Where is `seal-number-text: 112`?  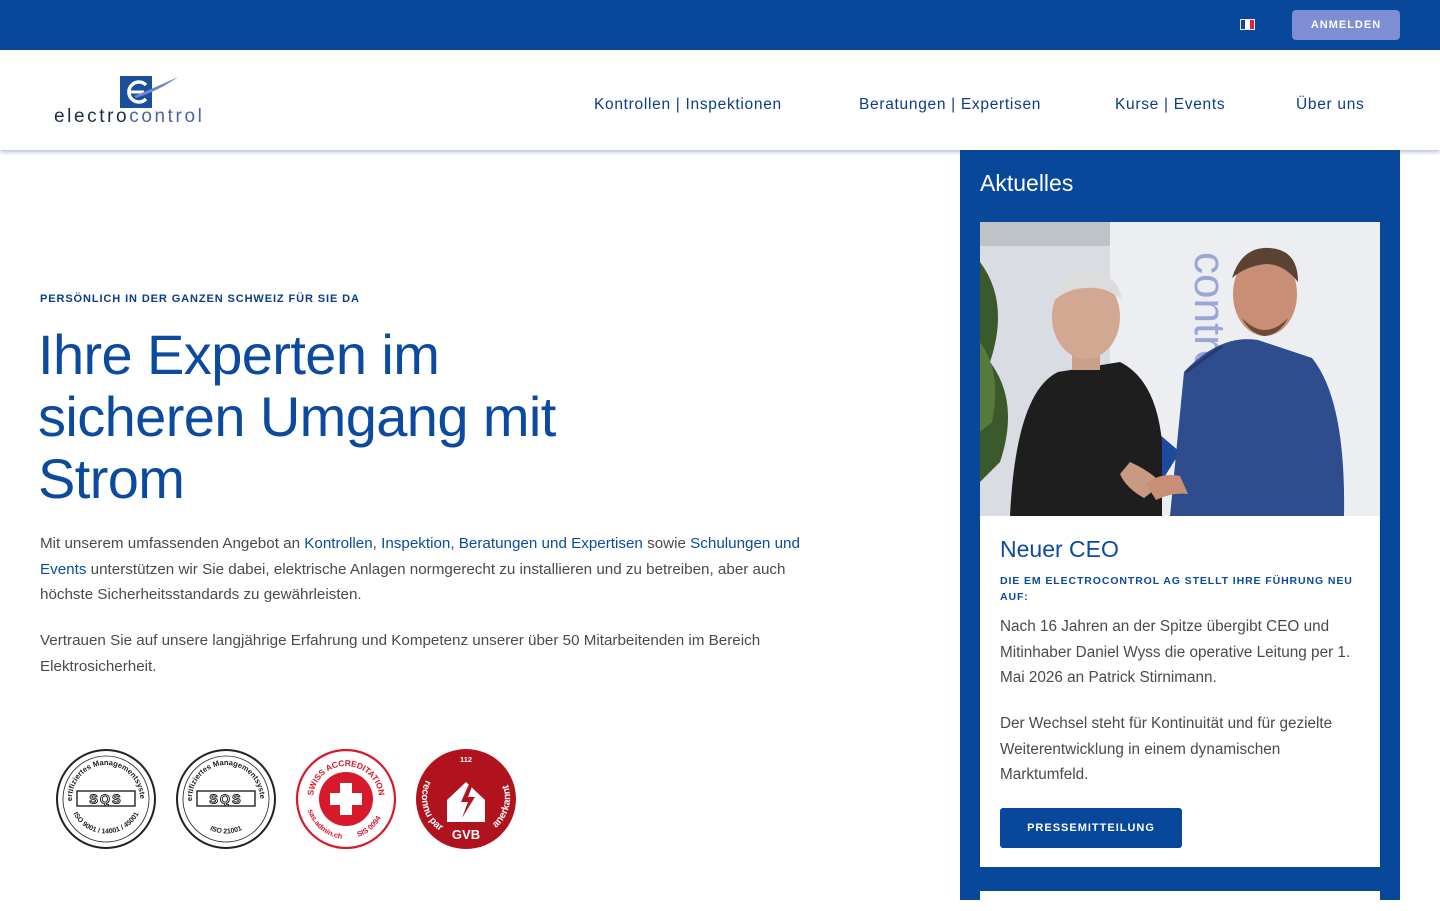
seal-number-text: 112 is located at coordinates (466, 759).